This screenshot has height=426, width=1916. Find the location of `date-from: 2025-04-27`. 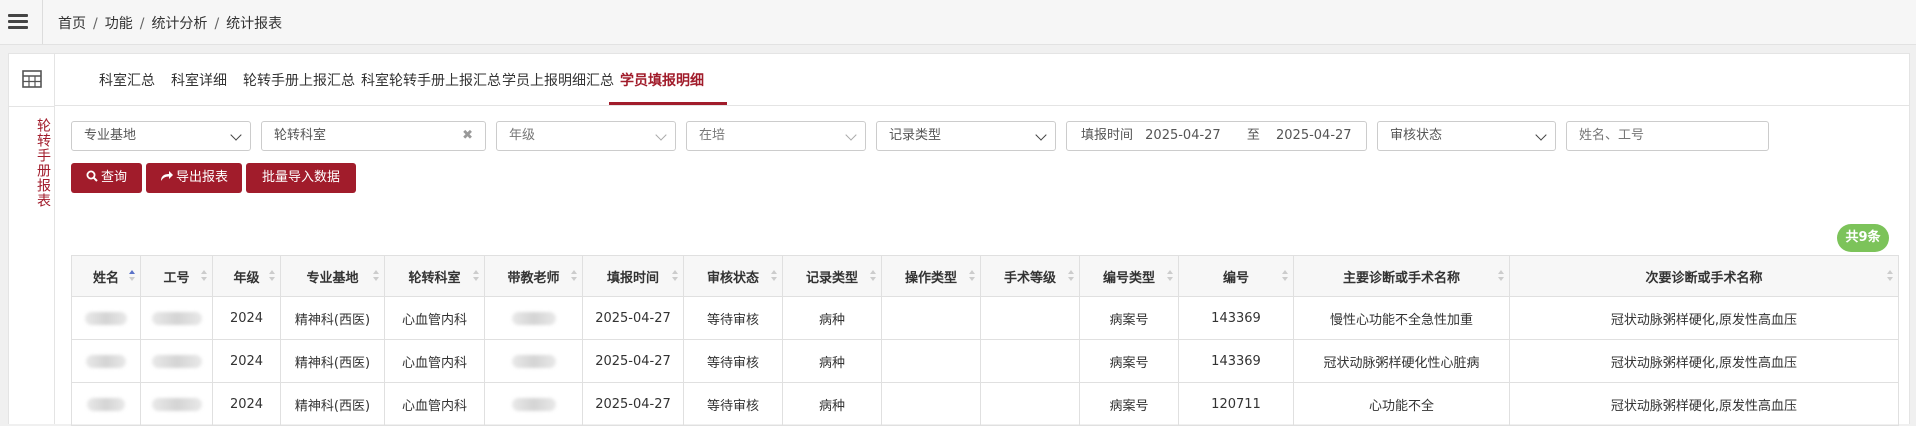

date-from: 2025-04-27 is located at coordinates (1183, 135).